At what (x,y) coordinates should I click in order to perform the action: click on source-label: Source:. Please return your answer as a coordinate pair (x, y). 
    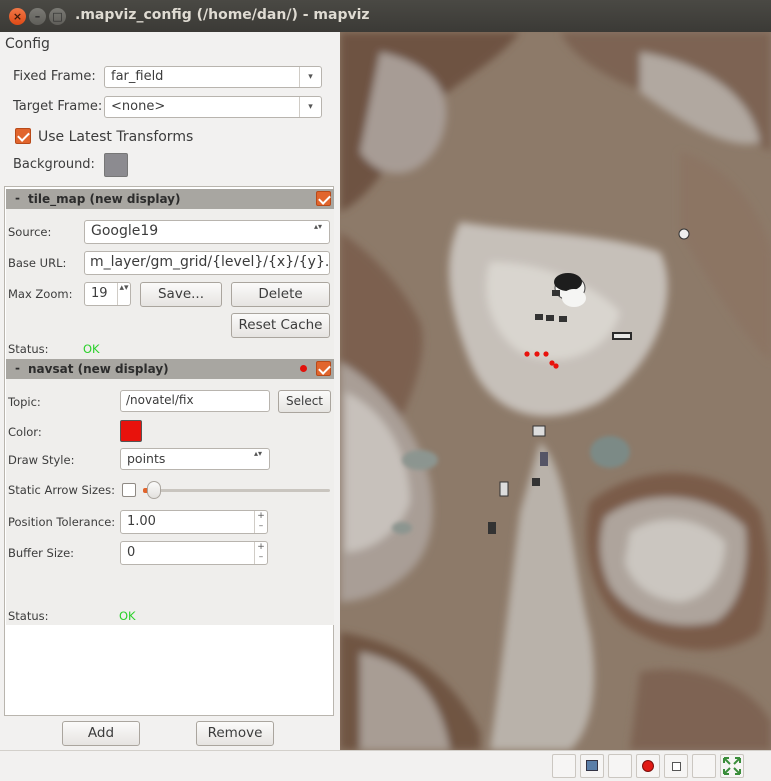
    Looking at the image, I should click on (30, 232).